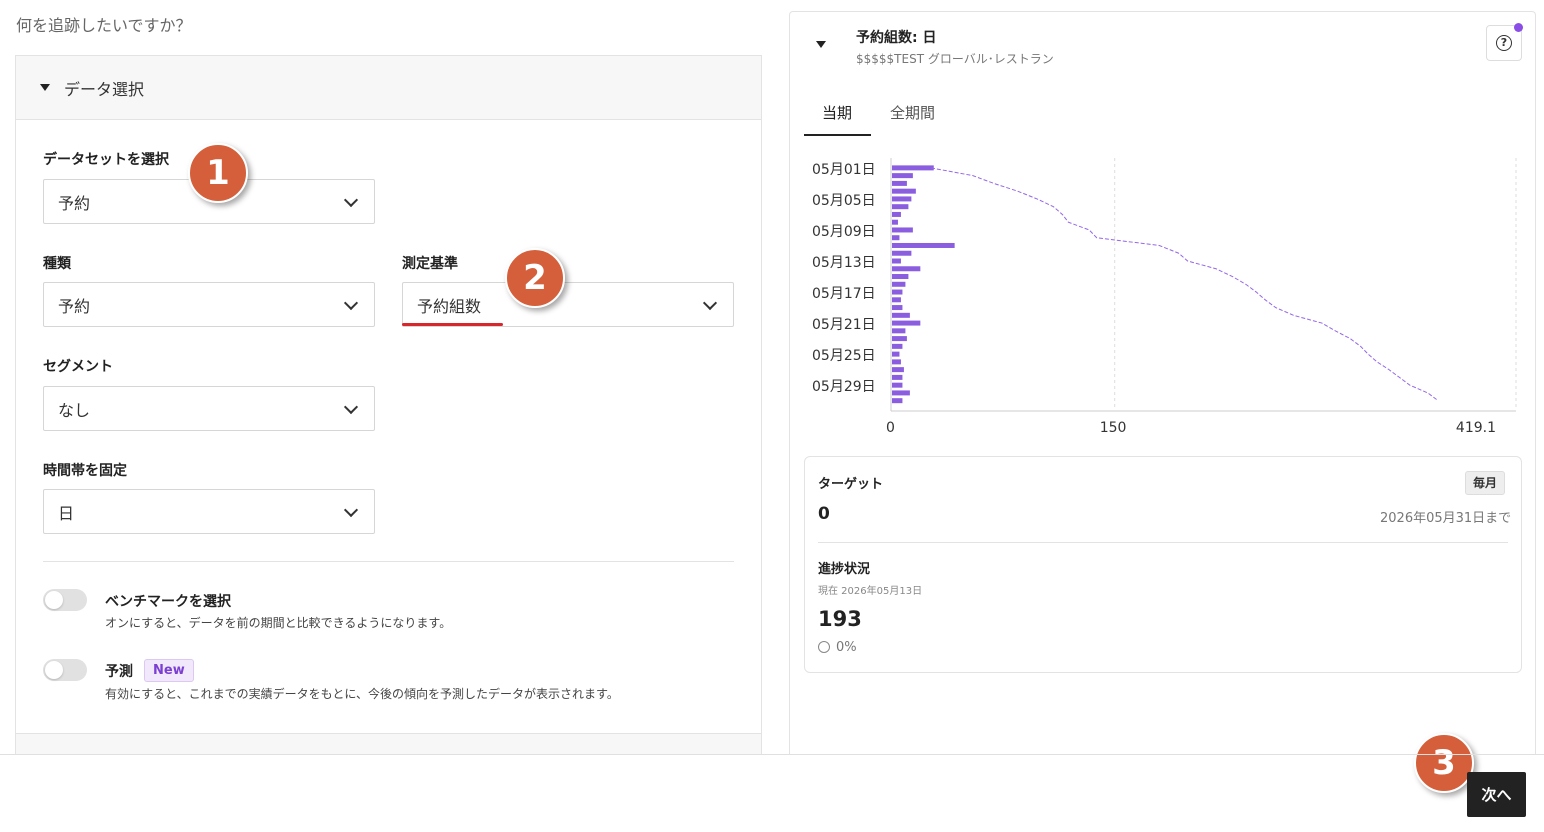  I want to click on chart-line, so click(1184, 284).